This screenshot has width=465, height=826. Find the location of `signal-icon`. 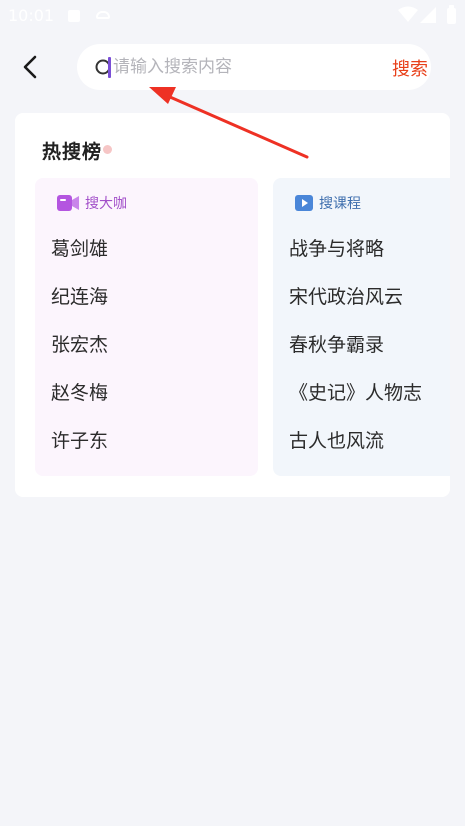

signal-icon is located at coordinates (428, 15).